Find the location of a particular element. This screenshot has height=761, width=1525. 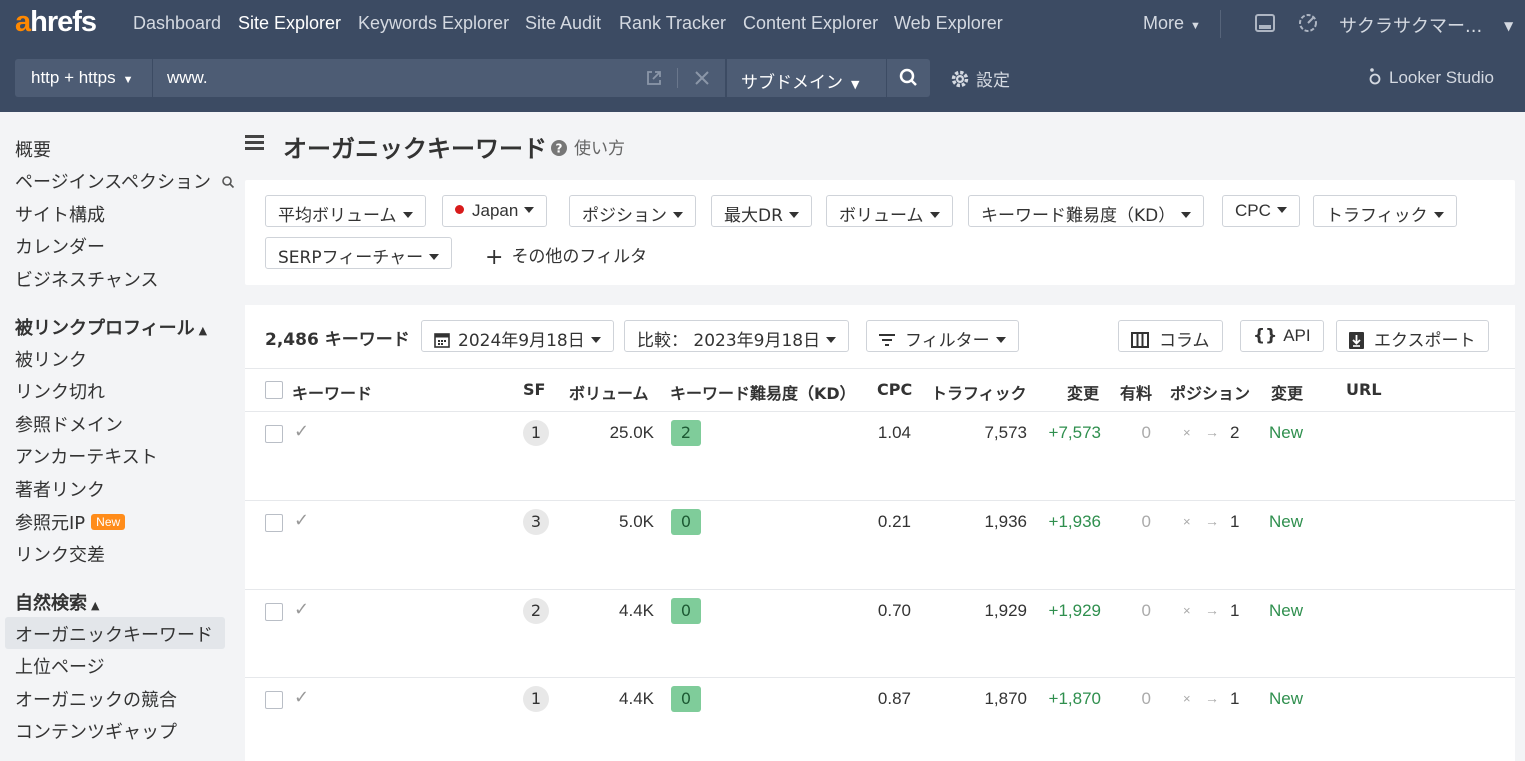

filter-max-dr: 最大DR is located at coordinates (761, 211).